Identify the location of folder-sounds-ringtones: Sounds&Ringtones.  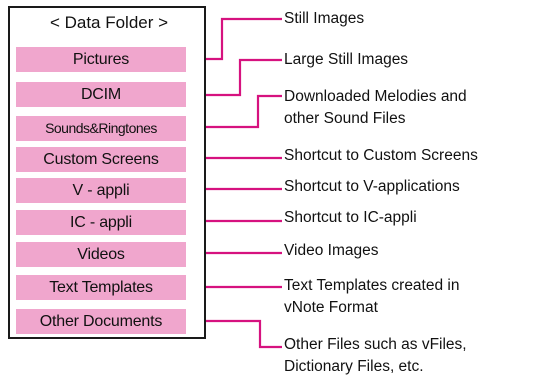
(101, 128).